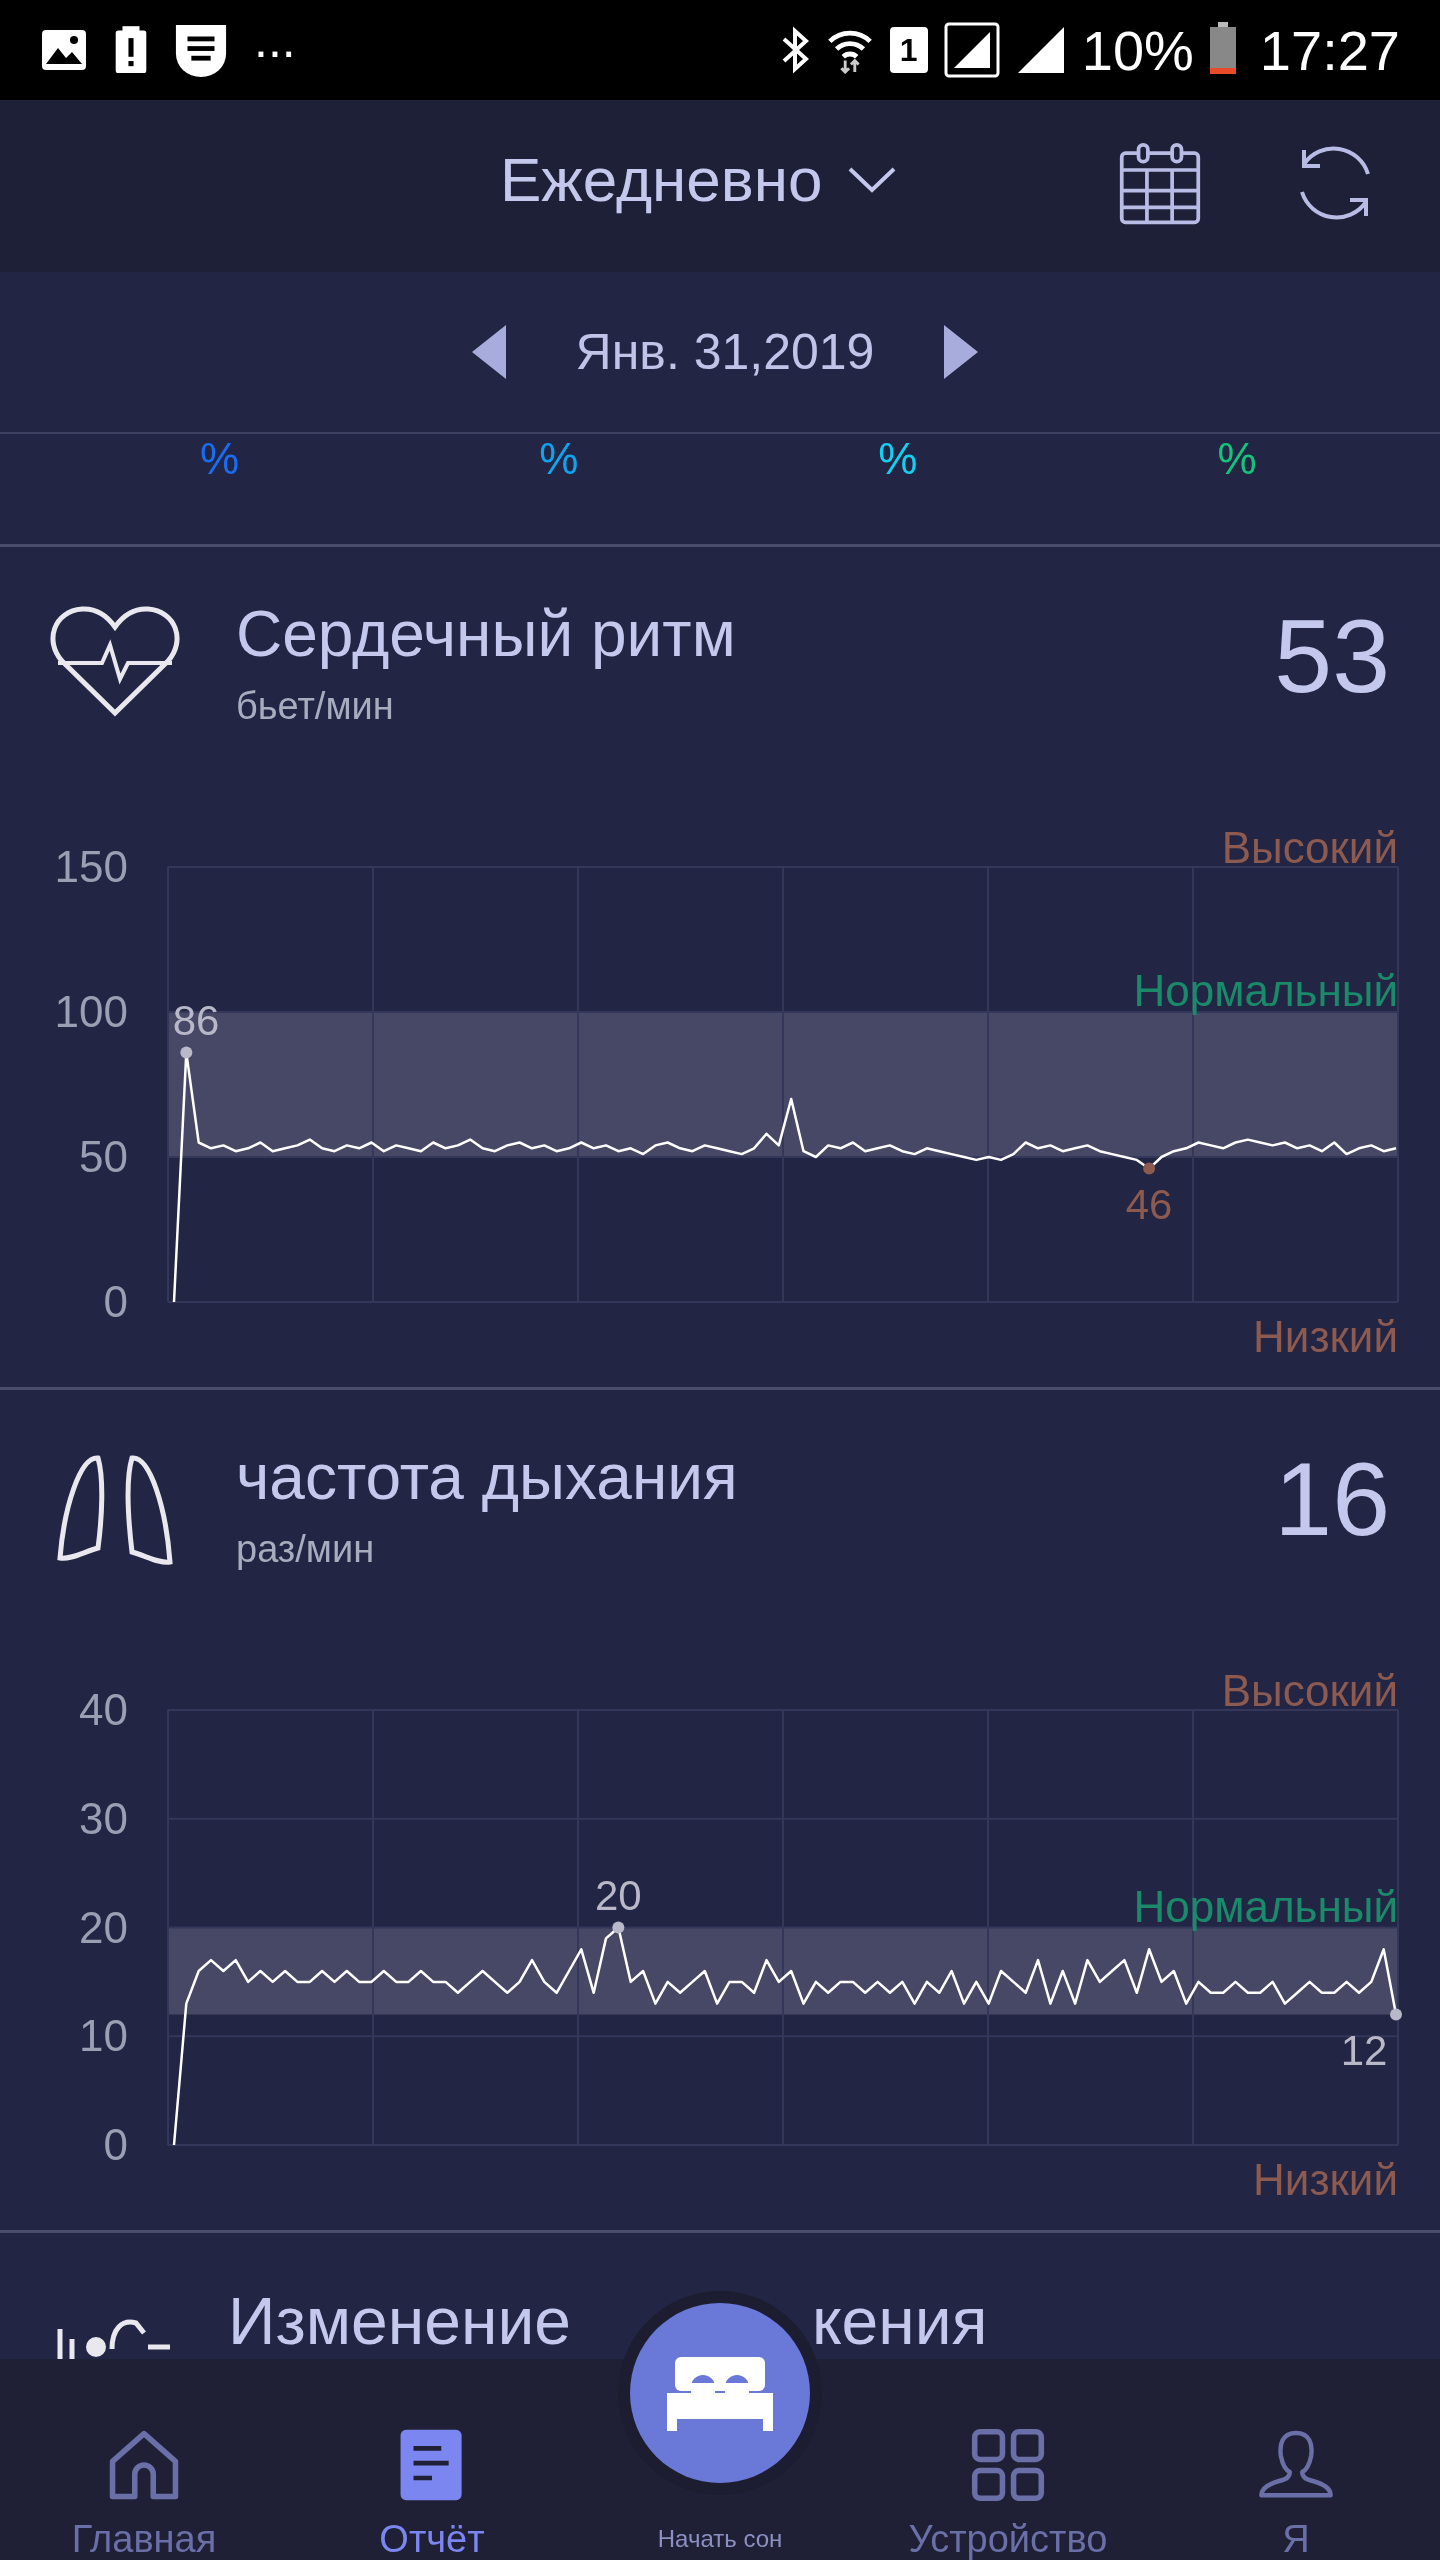 The height and width of the screenshot is (2560, 1440). Describe the element at coordinates (871, 179) in the screenshot. I see `chevron-down-icon` at that location.